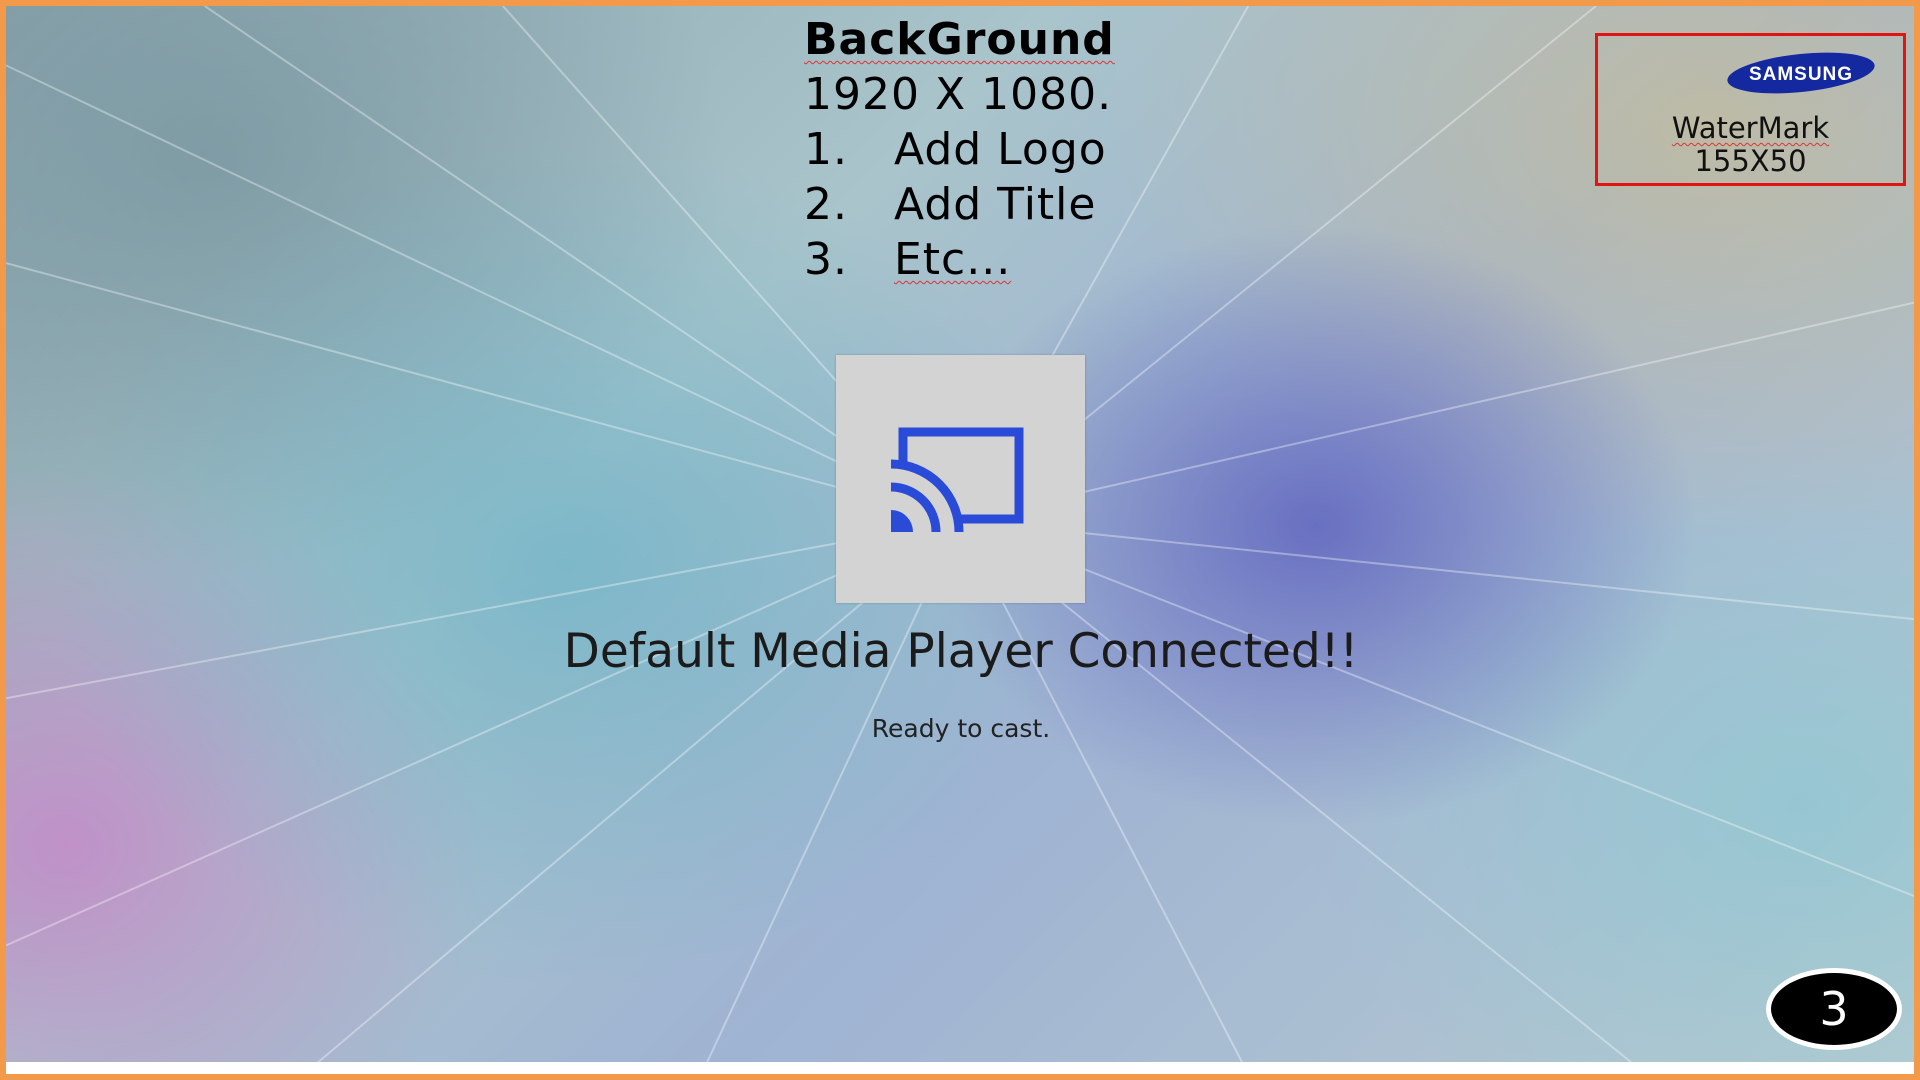 This screenshot has width=1920, height=1080. Describe the element at coordinates (1750, 128) in the screenshot. I see `watermark-label: WaterMark` at that location.